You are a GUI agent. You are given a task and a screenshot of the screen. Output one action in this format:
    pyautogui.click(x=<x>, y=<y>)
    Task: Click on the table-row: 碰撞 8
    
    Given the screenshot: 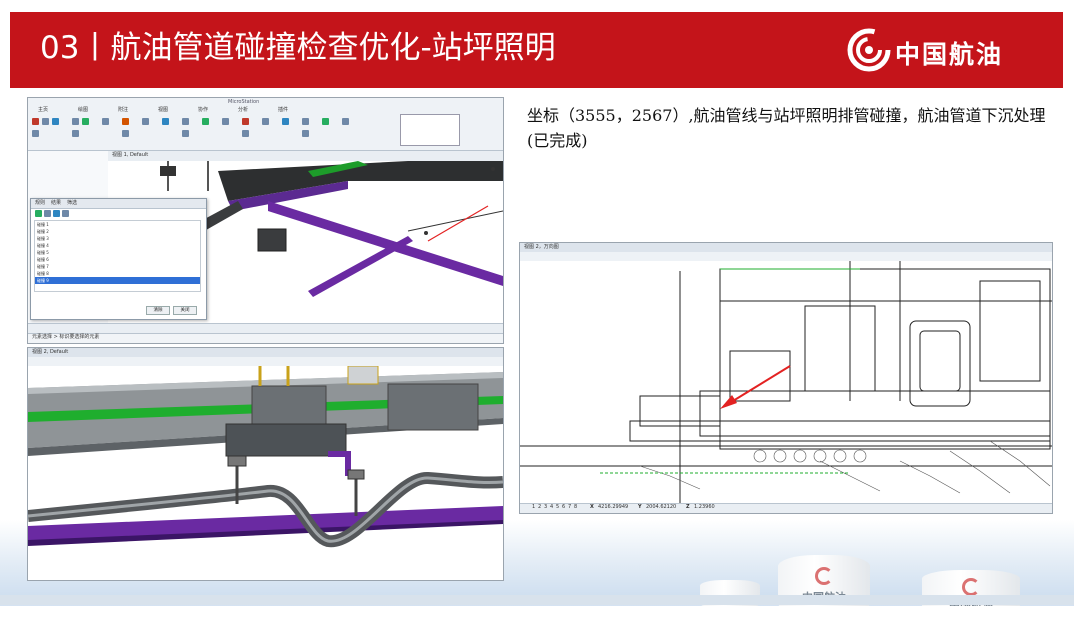 What is the action you would take?
    pyautogui.click(x=117, y=273)
    